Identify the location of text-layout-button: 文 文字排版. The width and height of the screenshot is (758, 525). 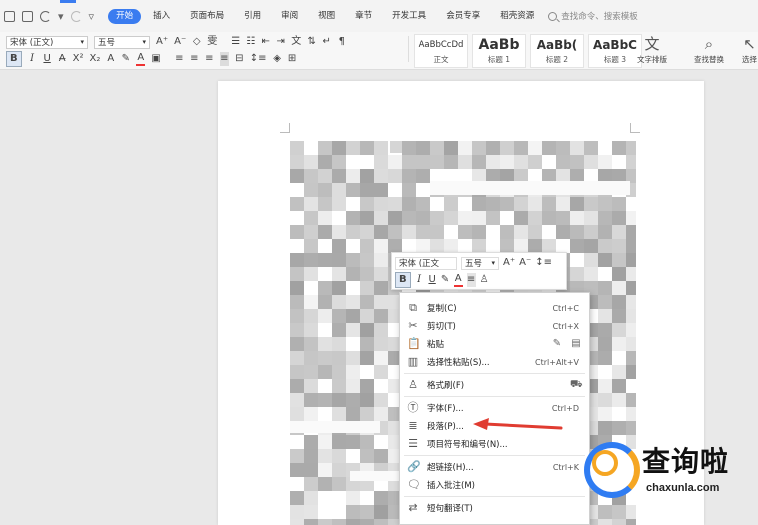
(652, 49).